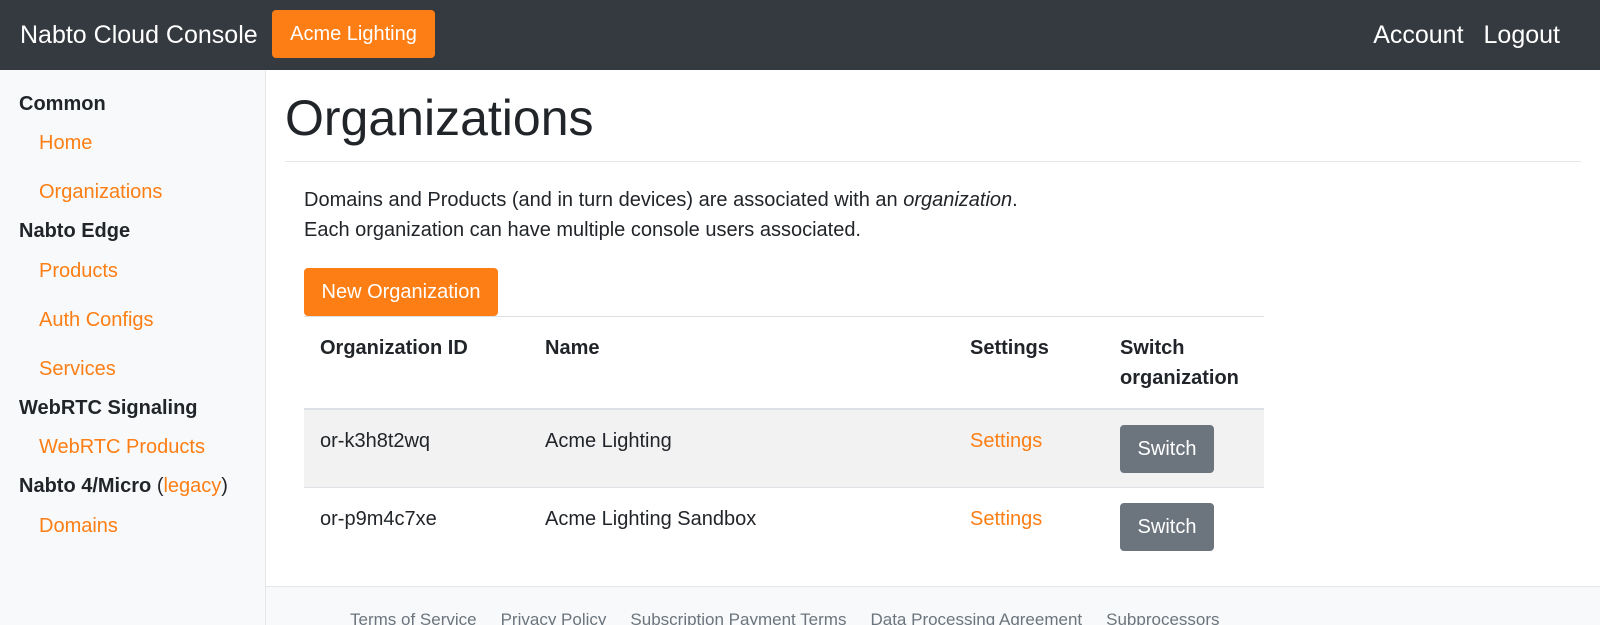 The width and height of the screenshot is (1600, 625). Describe the element at coordinates (416, 363) in the screenshot. I see `column-header-organization-id: Organization ID` at that location.